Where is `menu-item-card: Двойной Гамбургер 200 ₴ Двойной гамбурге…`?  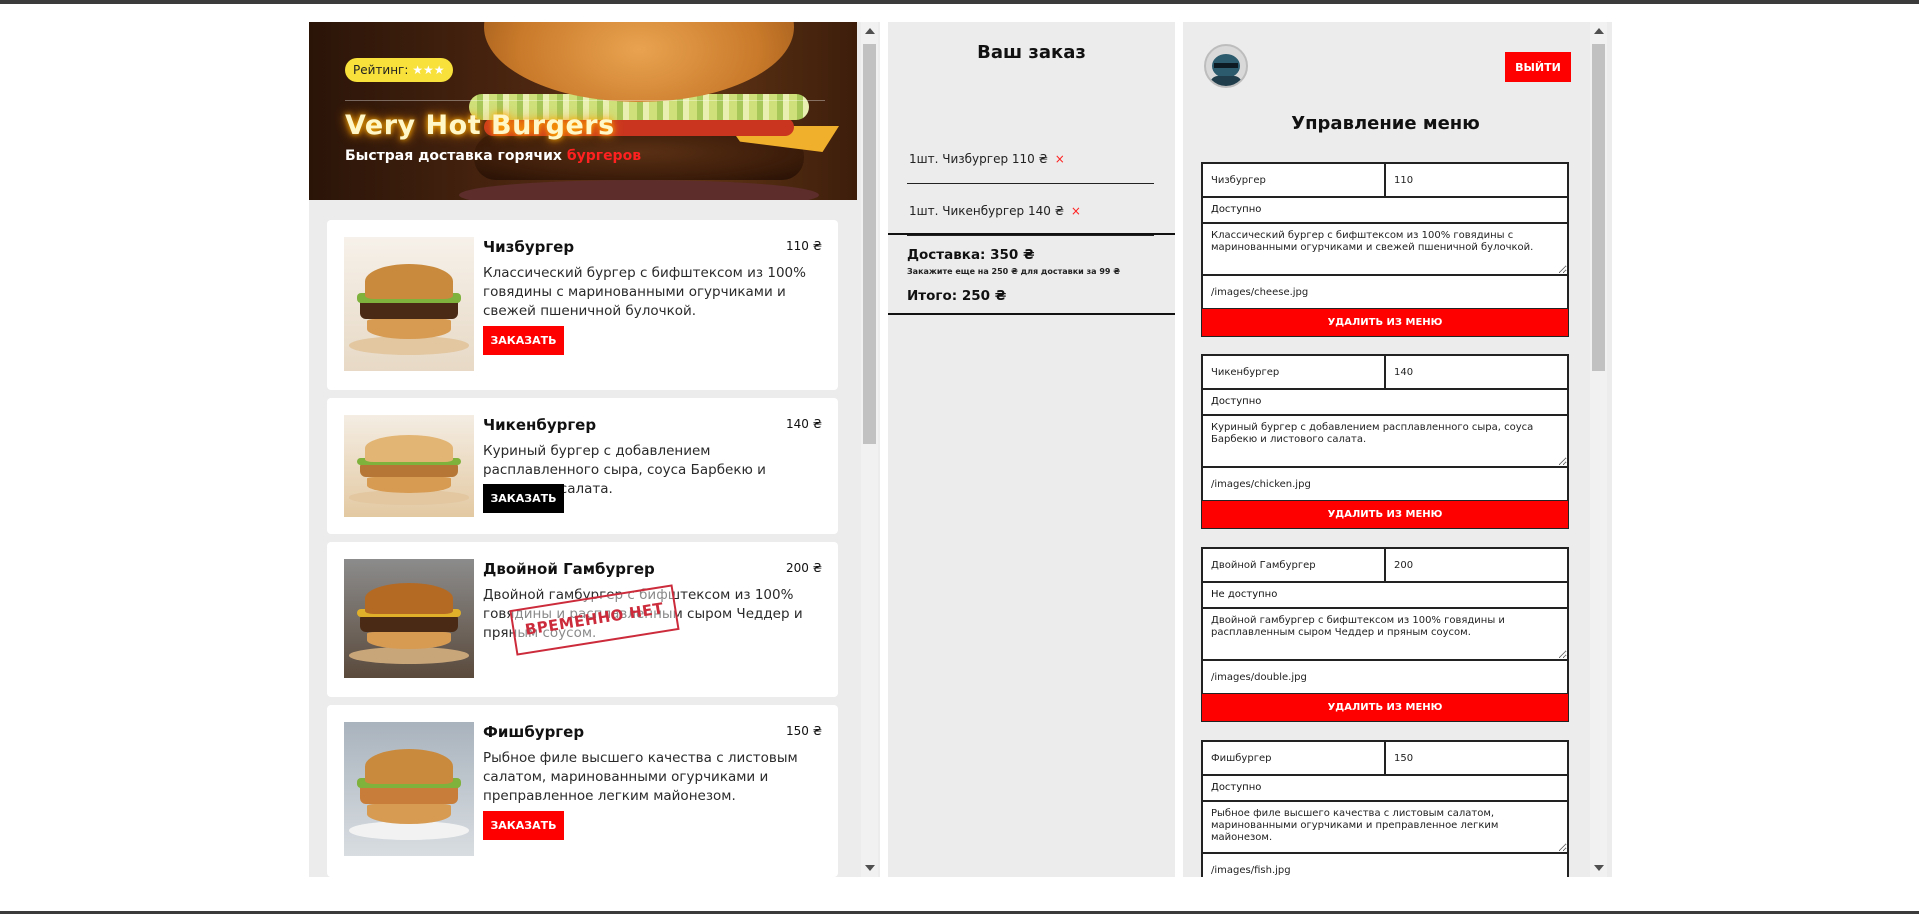 menu-item-card: Двойной Гамбургер 200 ₴ Двойной гамбурге… is located at coordinates (582, 619).